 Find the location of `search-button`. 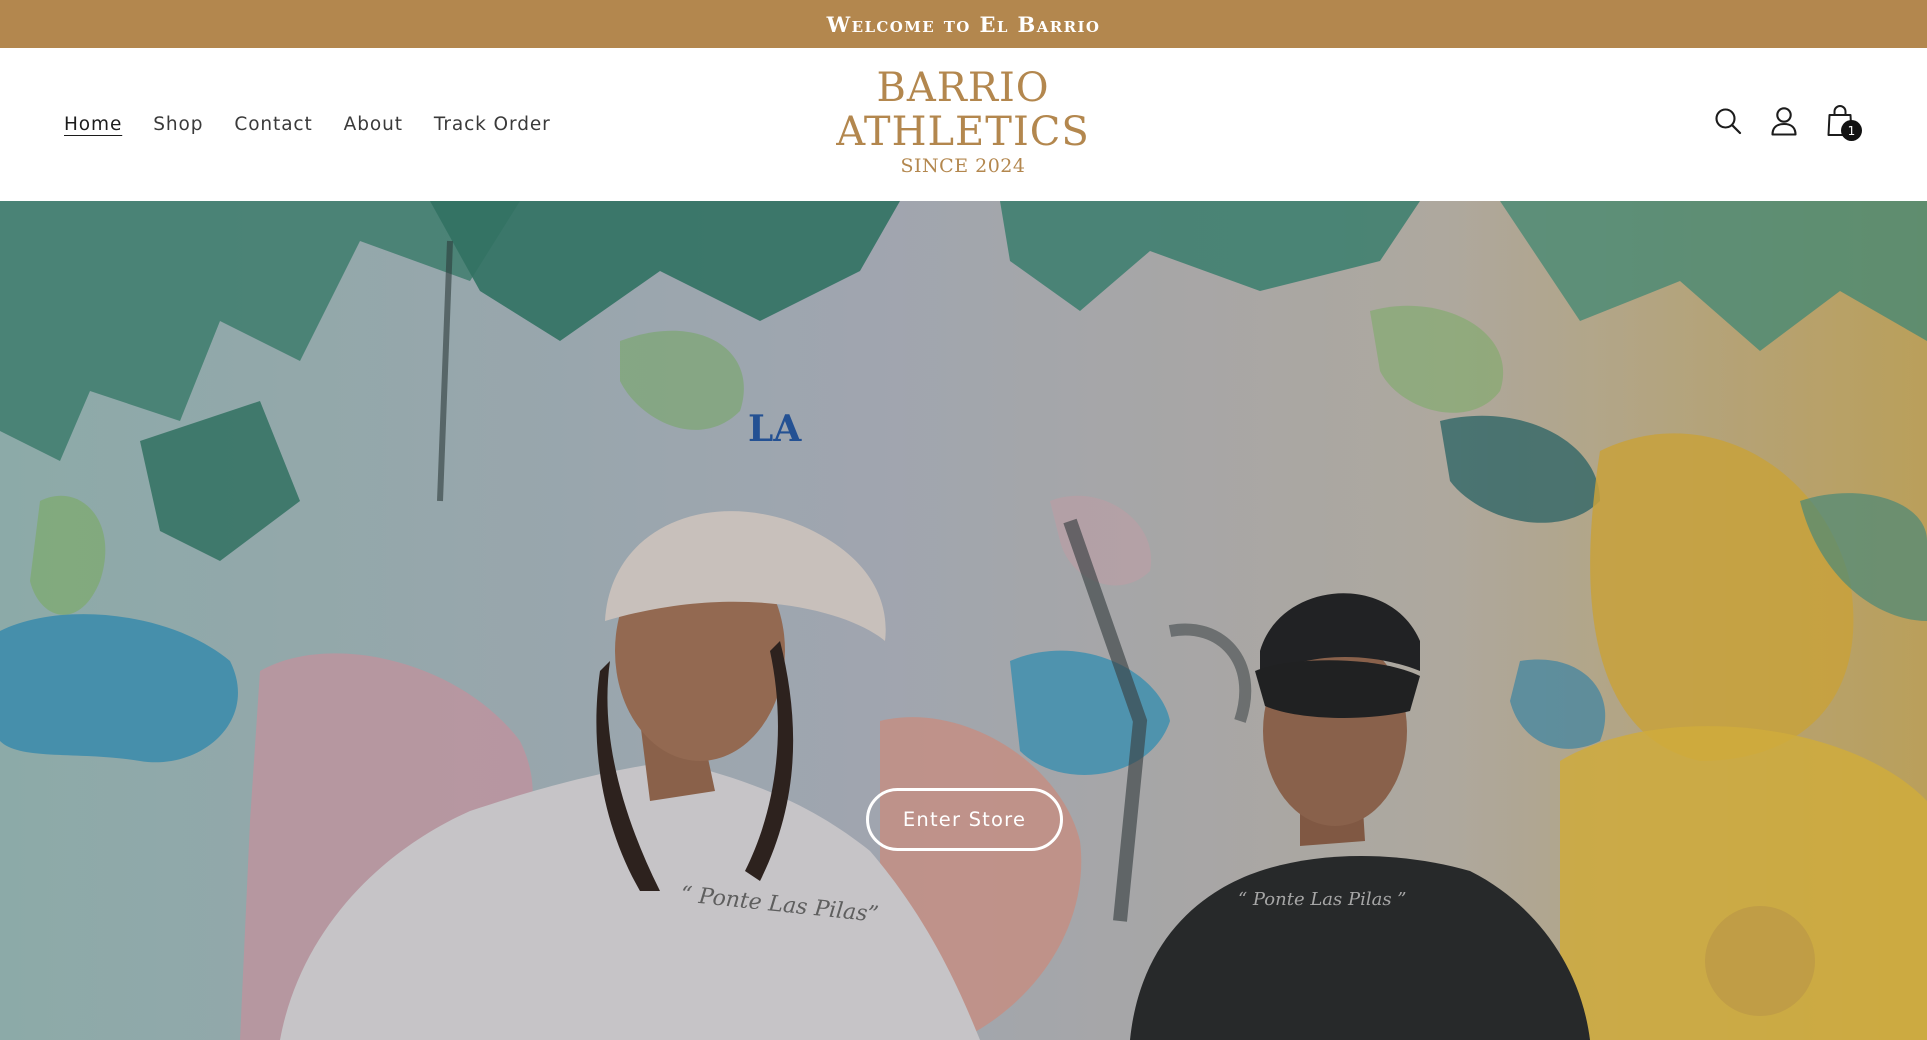

search-button is located at coordinates (1728, 121).